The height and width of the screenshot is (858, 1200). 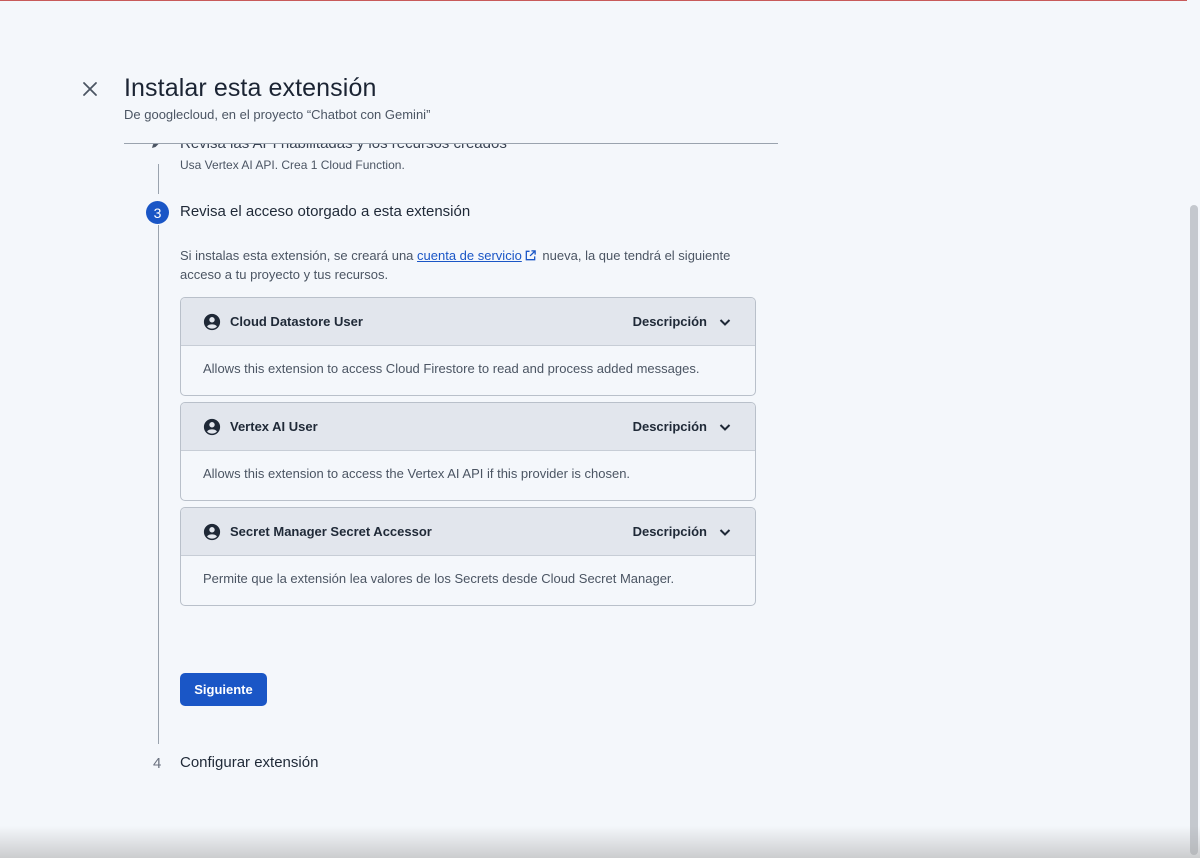 I want to click on pencil-icon, so click(x=155, y=146).